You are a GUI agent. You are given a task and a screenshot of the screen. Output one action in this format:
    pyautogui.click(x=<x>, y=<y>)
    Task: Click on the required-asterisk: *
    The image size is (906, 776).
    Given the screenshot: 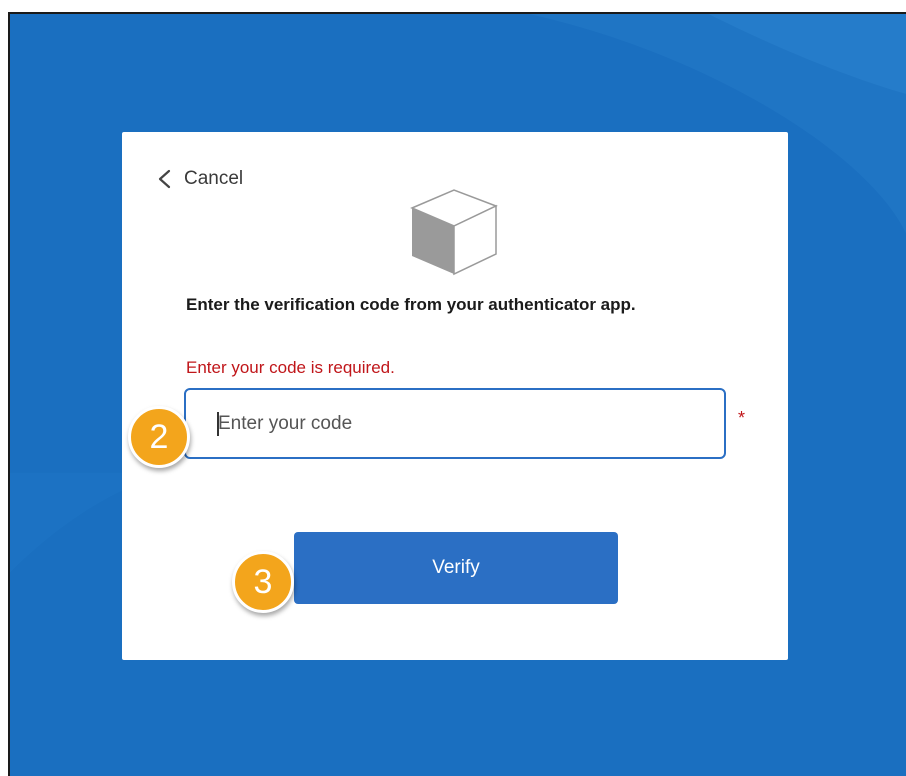 What is the action you would take?
    pyautogui.click(x=742, y=418)
    